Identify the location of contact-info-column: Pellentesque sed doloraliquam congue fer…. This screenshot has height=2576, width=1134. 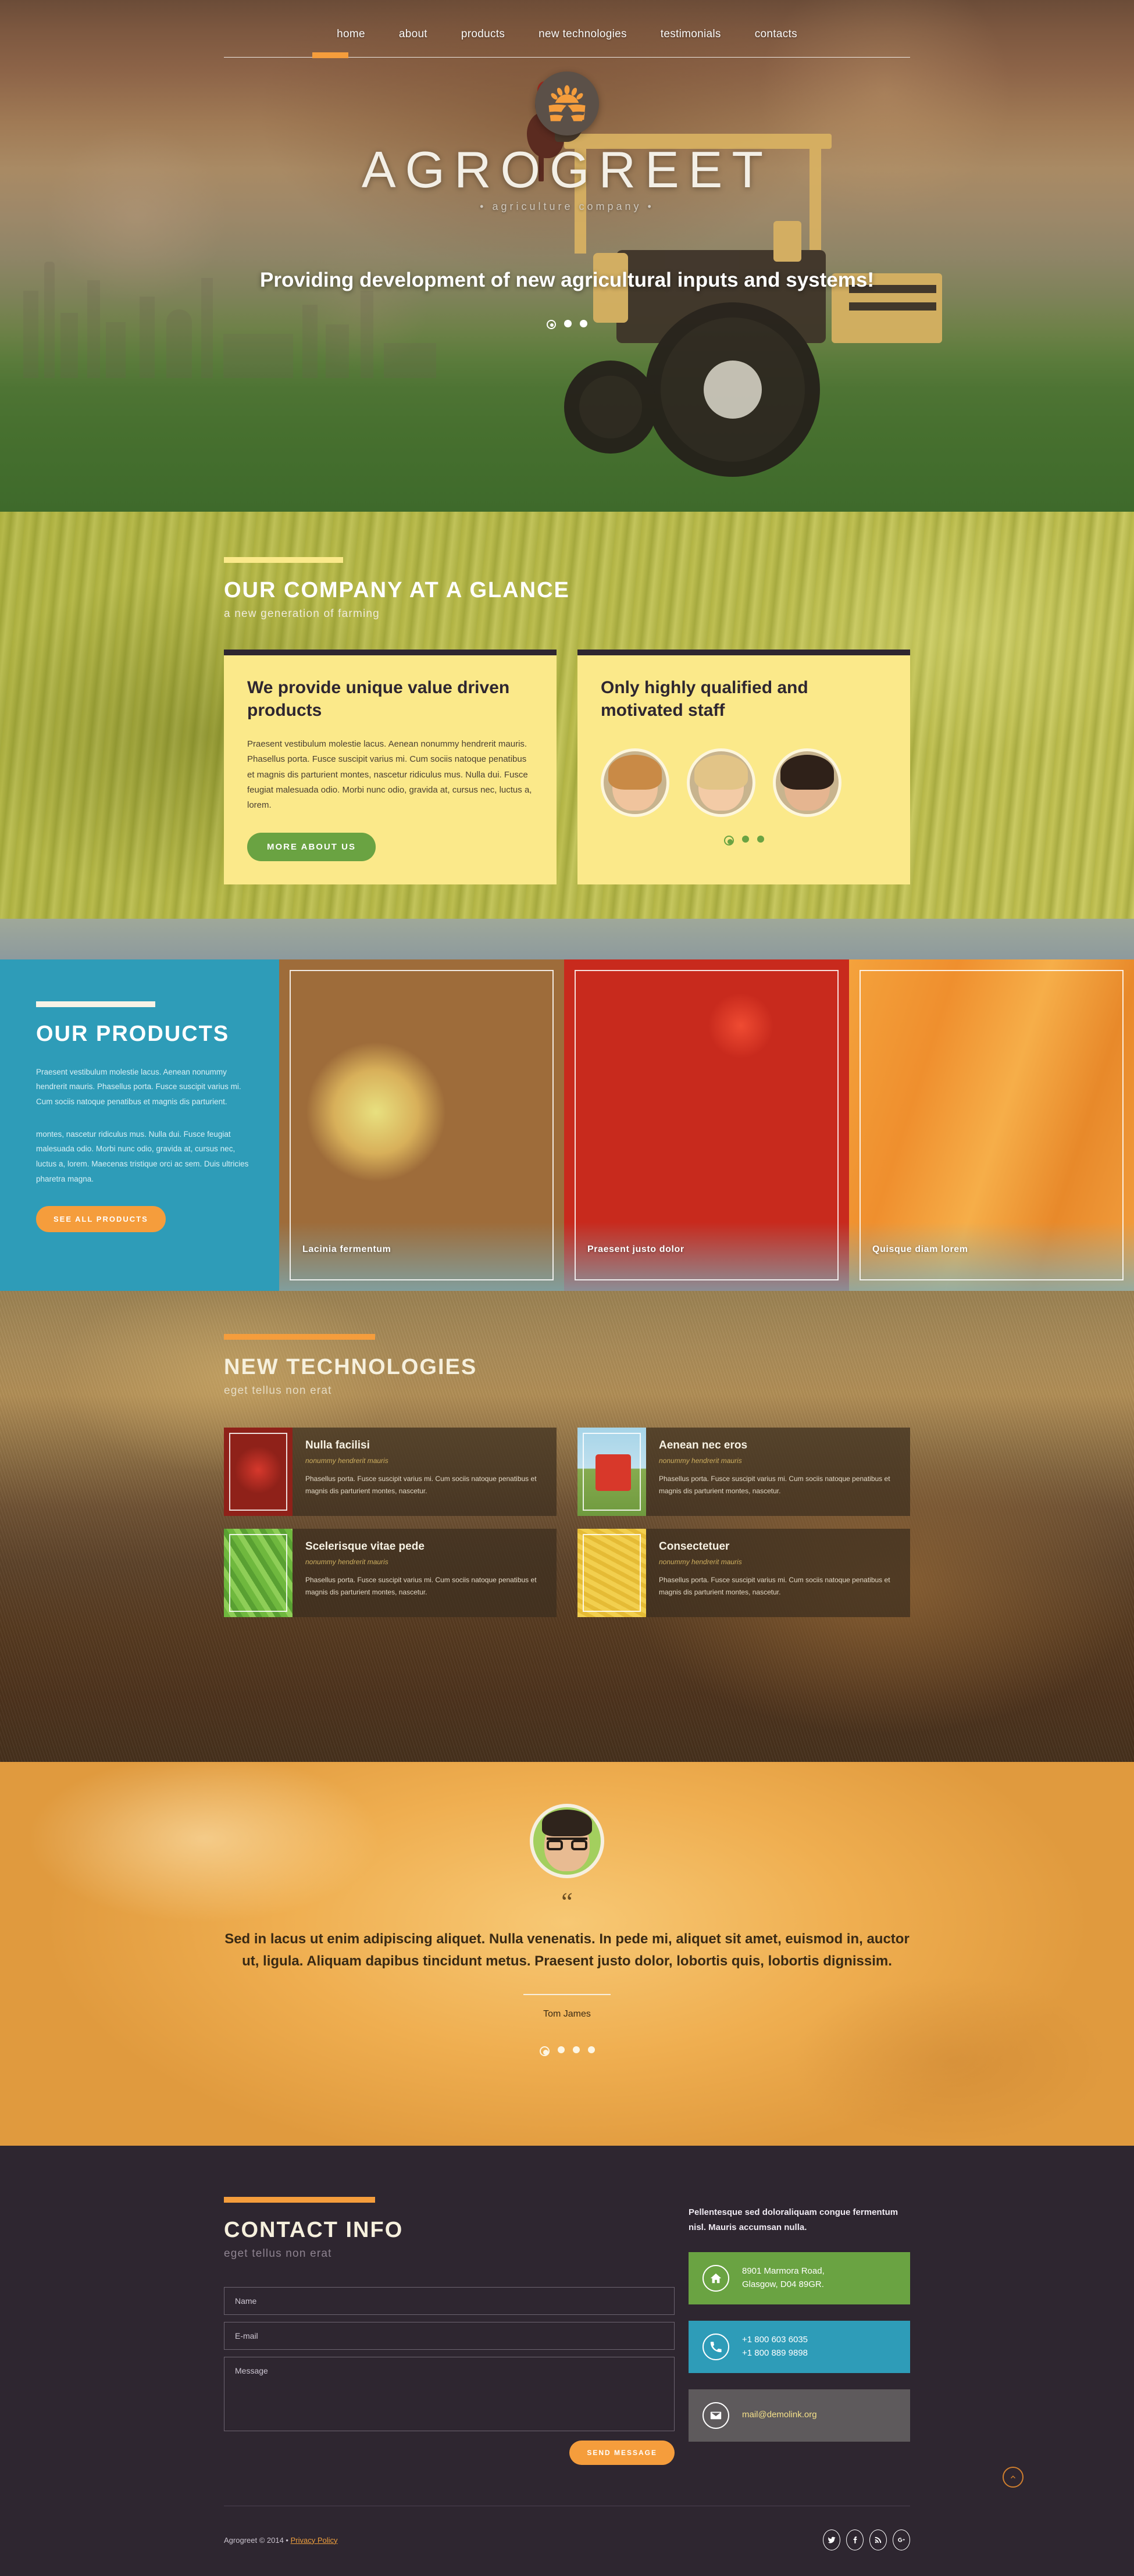
(799, 2331).